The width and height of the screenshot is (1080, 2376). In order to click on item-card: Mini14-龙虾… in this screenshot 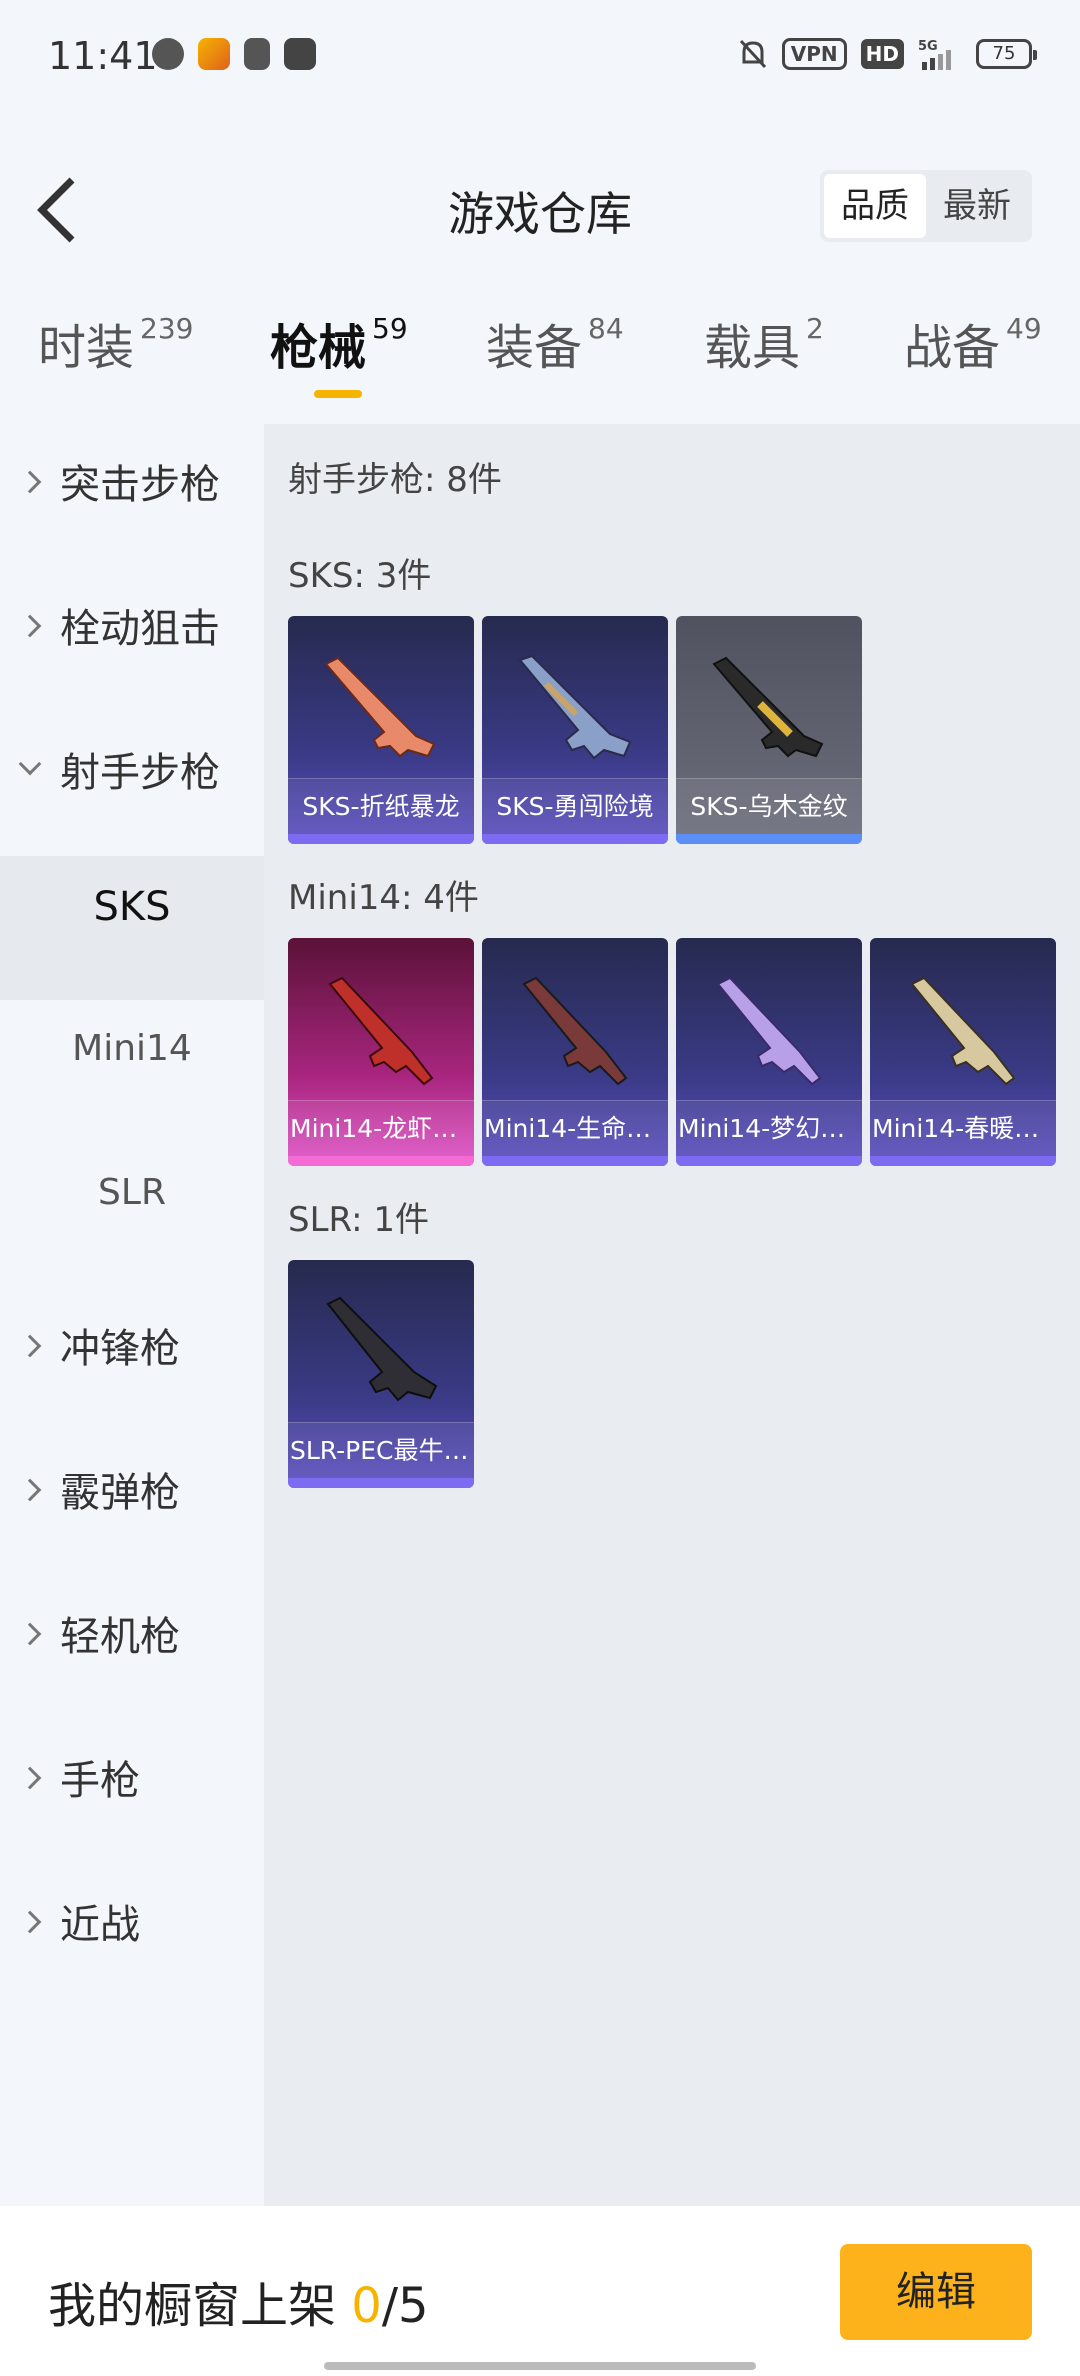, I will do `click(381, 1052)`.